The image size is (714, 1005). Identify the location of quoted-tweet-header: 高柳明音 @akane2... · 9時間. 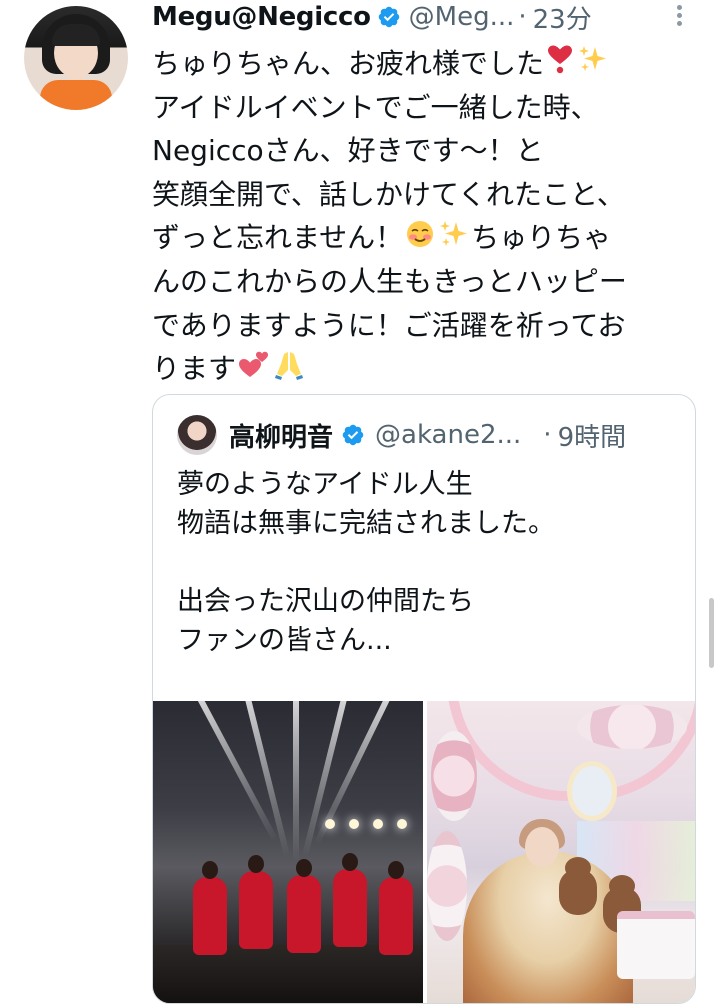
(401, 435).